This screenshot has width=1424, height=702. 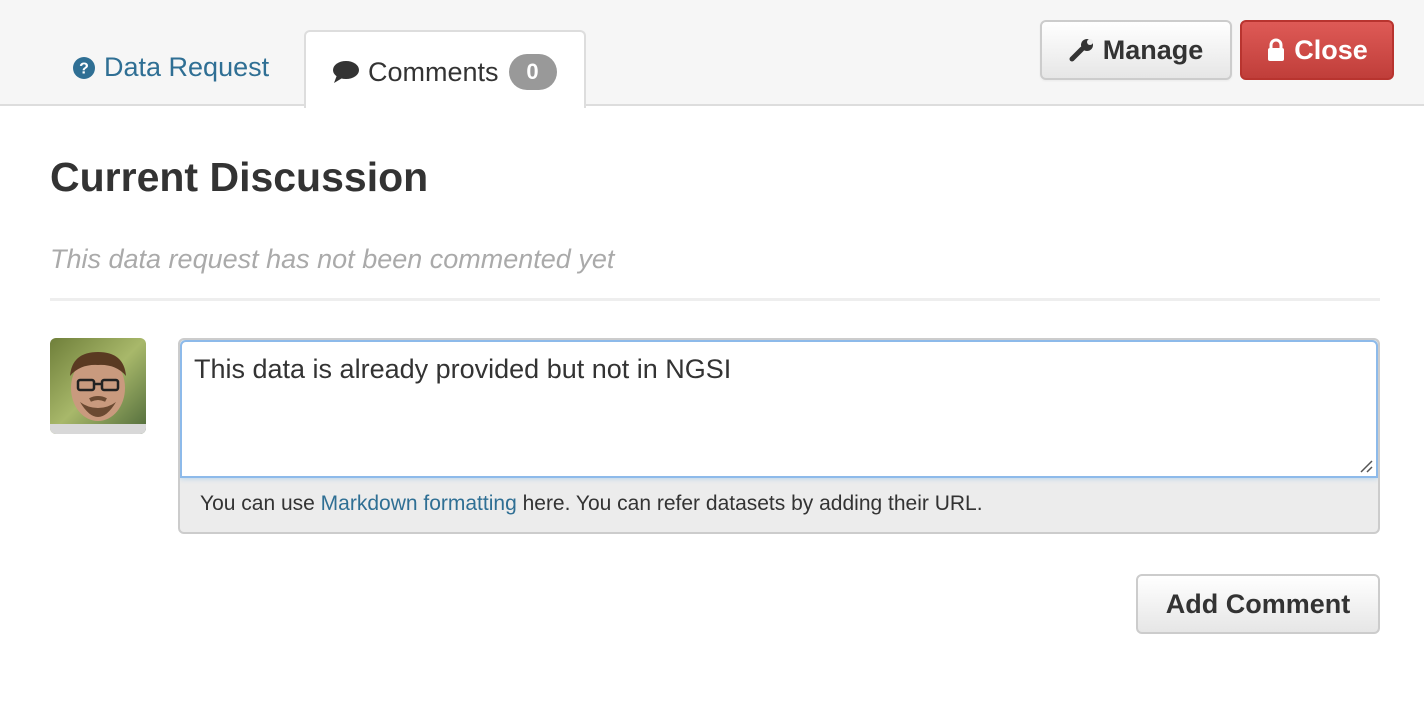 I want to click on speech-bubble-icon, so click(x=346, y=72).